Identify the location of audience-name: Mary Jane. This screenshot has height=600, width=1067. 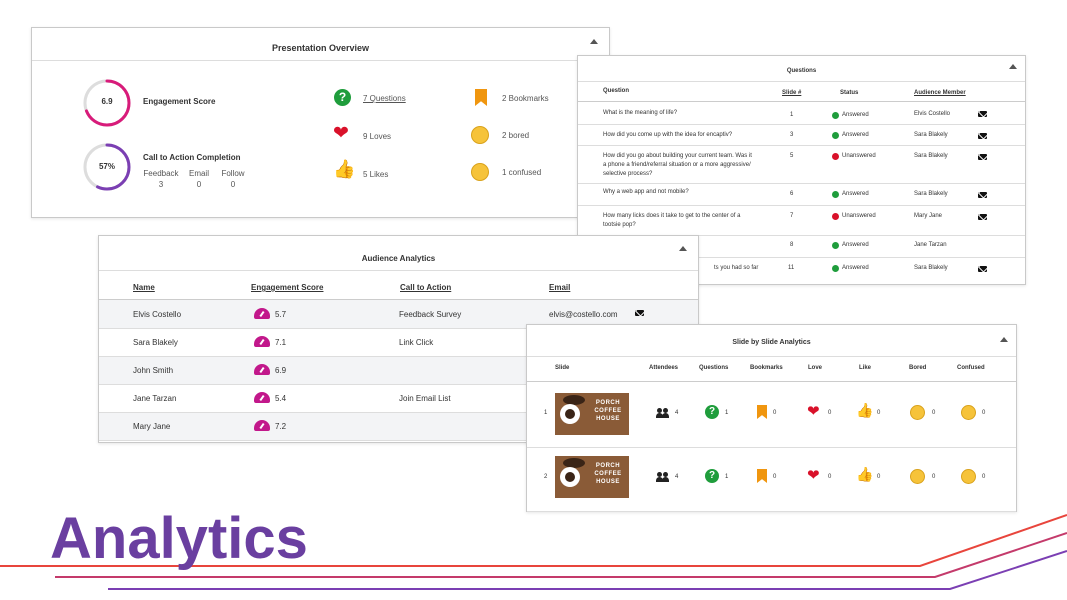
(152, 426).